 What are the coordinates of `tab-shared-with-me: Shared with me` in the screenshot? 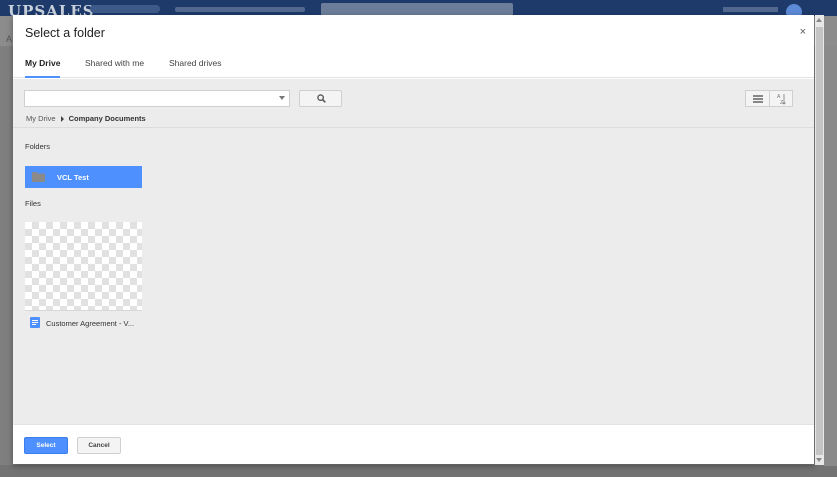 It's located at (114, 68).